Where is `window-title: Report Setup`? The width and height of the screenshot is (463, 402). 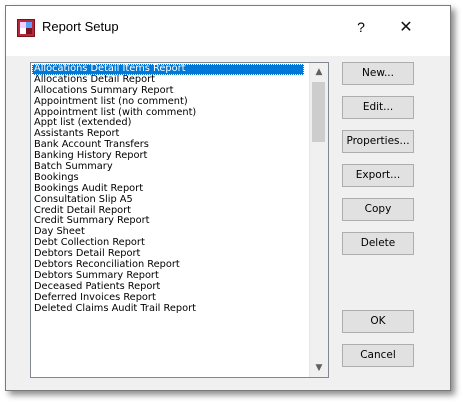
window-title: Report Setup is located at coordinates (80, 26).